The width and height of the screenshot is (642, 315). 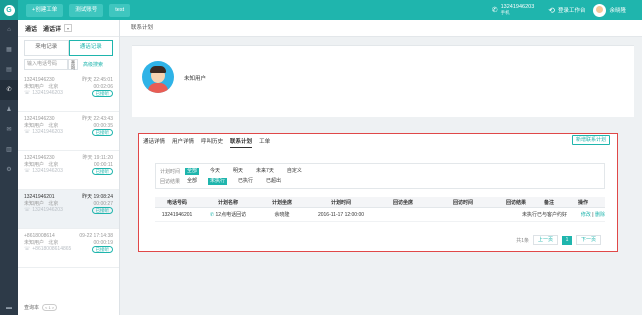 I want to click on next-page-button: 下一页, so click(x=588, y=240).